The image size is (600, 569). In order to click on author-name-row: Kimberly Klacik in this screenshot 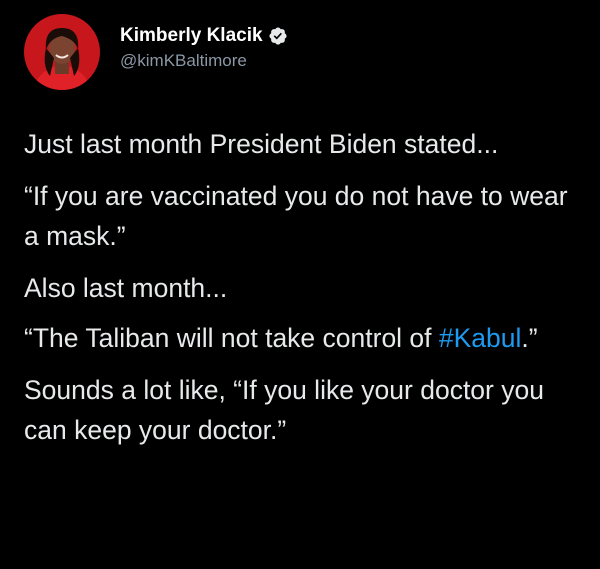, I will do `click(204, 36)`.